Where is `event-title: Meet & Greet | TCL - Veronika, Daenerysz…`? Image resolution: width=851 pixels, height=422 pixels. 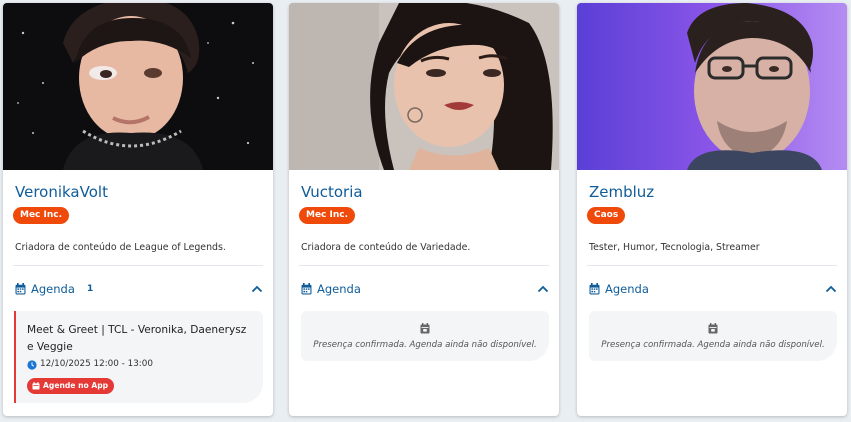 event-title: Meet & Greet | TCL - Veronika, Daenerysz… is located at coordinates (137, 338).